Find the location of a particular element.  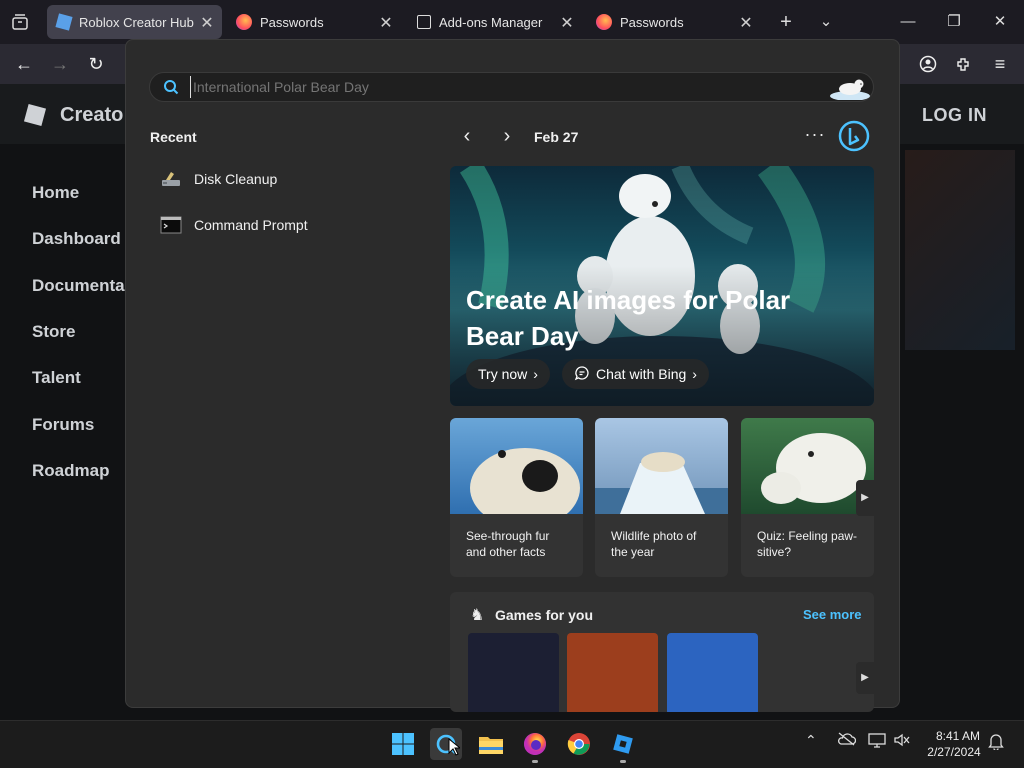

chat-with-bing-label: Chat with Bing is located at coordinates (641, 374).